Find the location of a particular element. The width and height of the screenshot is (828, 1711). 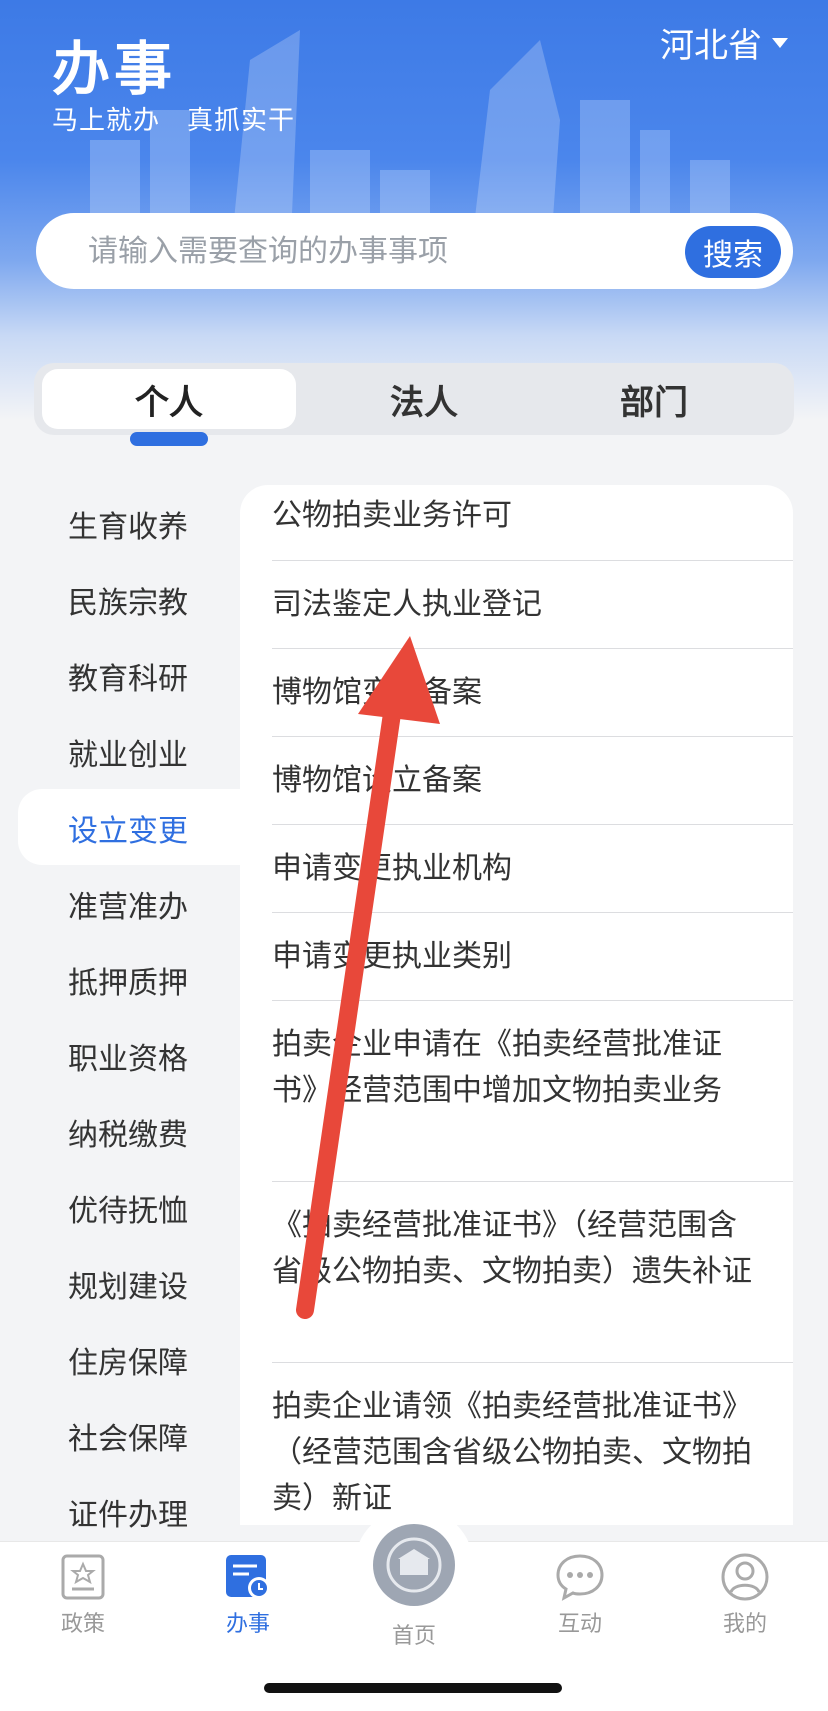

search-bar: 搜索 is located at coordinates (414, 251).